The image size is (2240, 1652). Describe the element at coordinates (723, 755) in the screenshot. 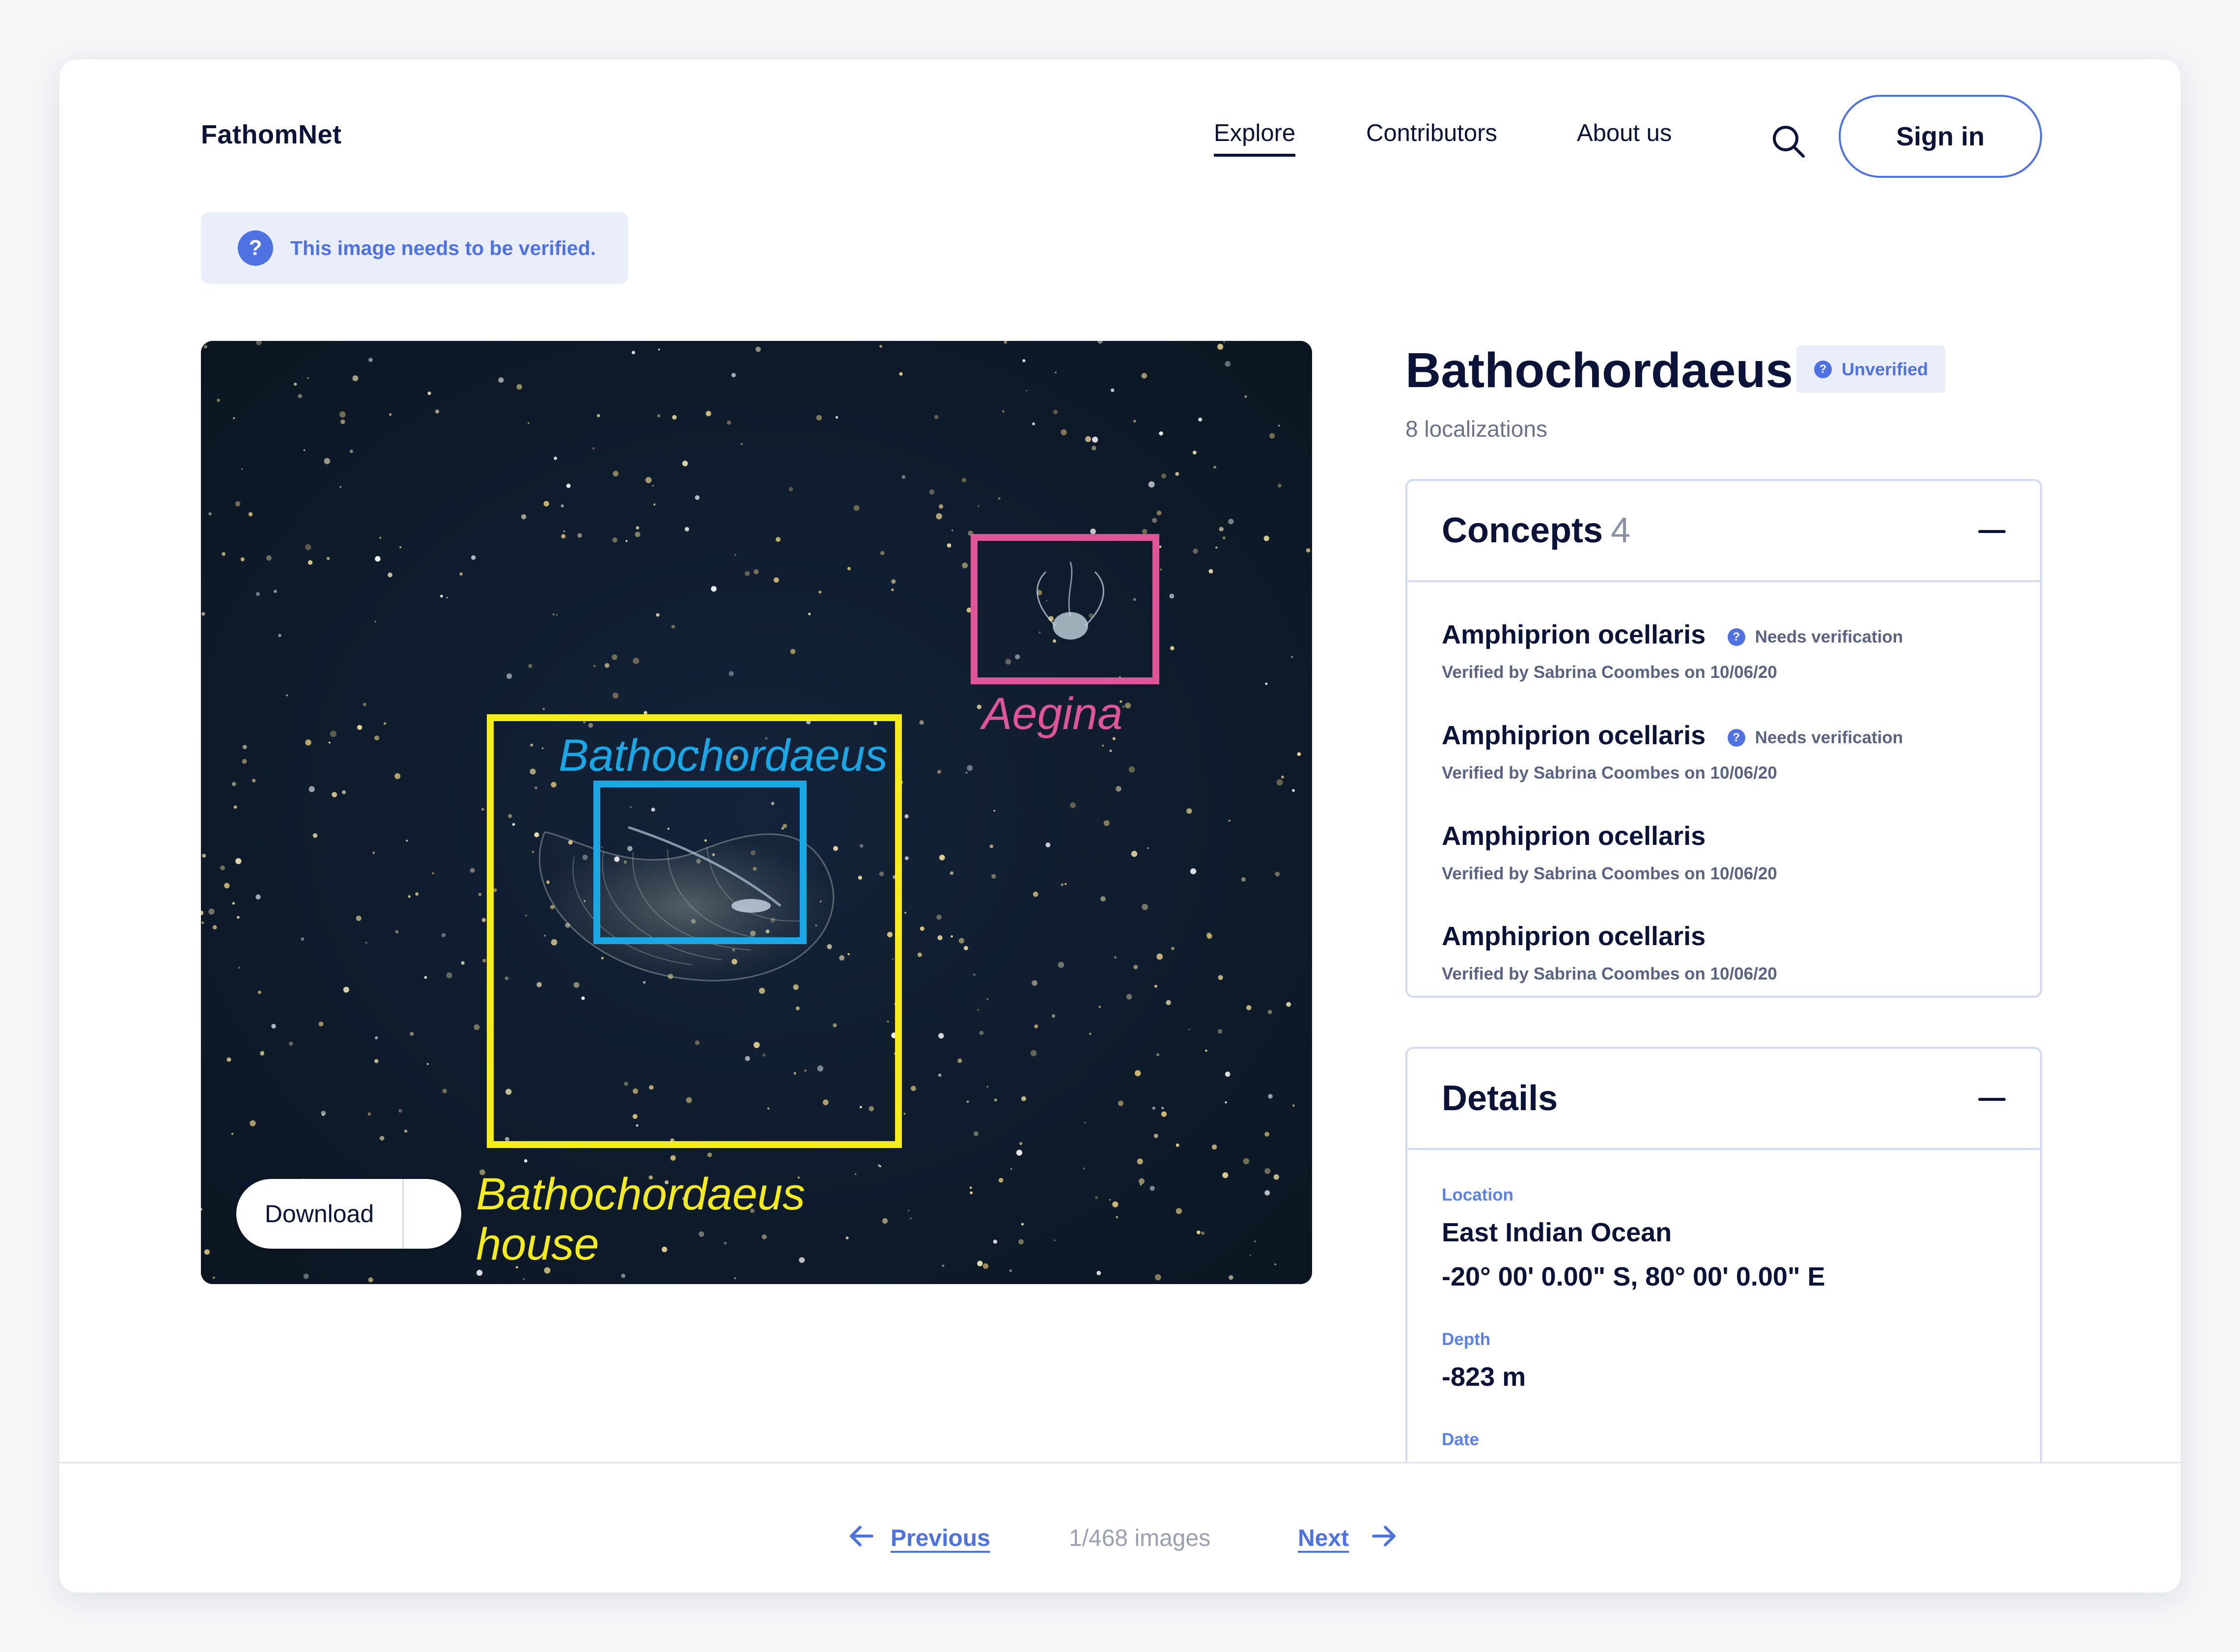

I see `bathochordaeus-label: Bathochordaeus` at that location.